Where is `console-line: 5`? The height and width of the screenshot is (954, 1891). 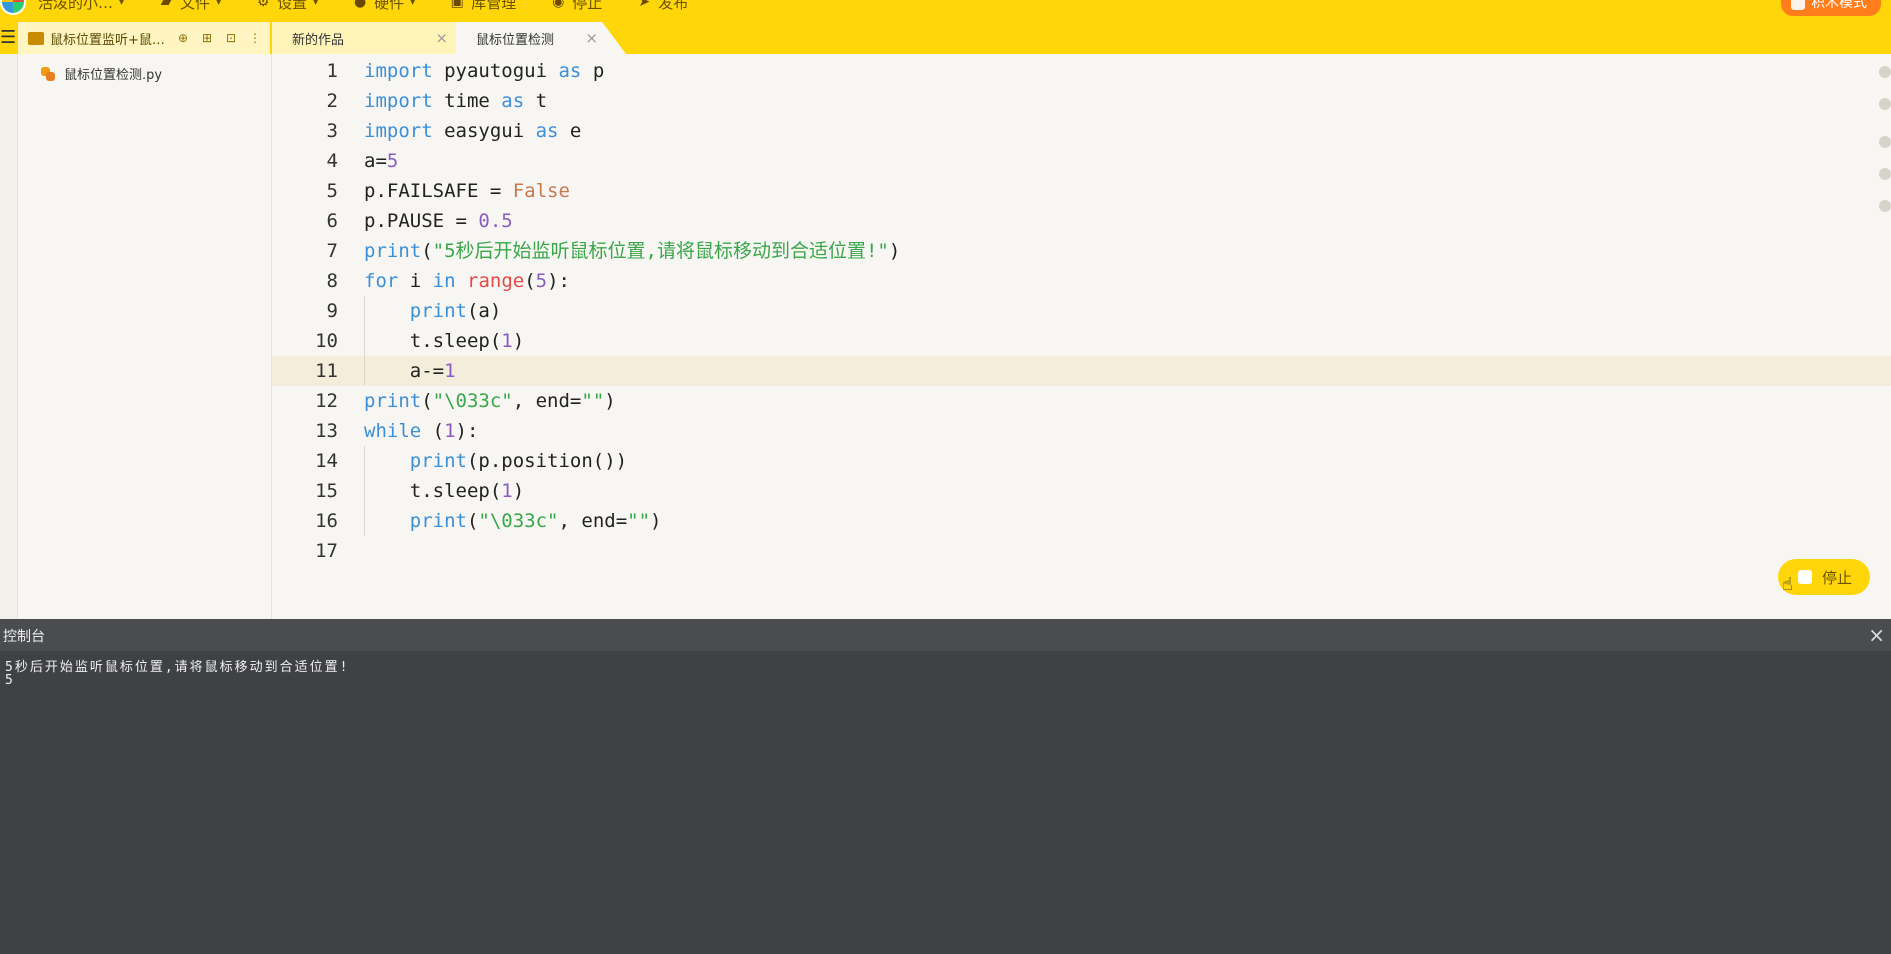
console-line: 5 is located at coordinates (10, 680).